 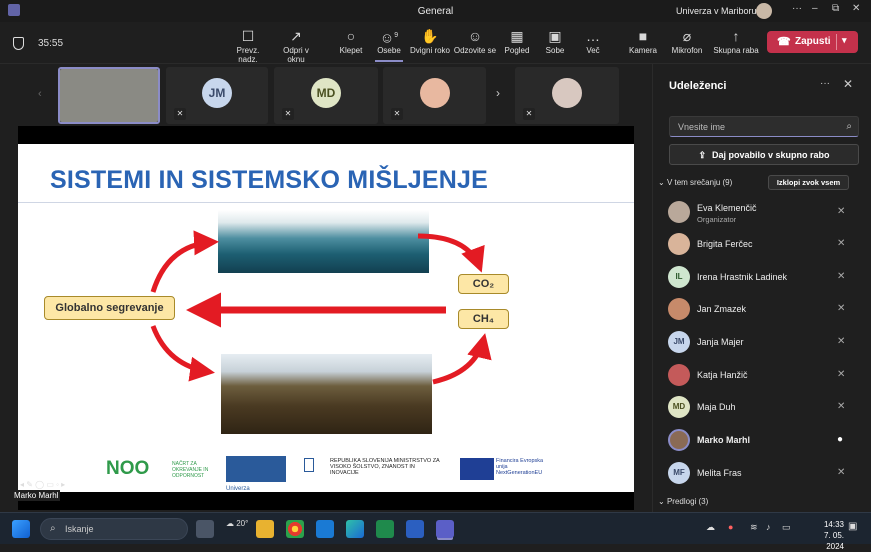 What do you see at coordinates (764, 11) in the screenshot?
I see `profile-avatar` at bounding box center [764, 11].